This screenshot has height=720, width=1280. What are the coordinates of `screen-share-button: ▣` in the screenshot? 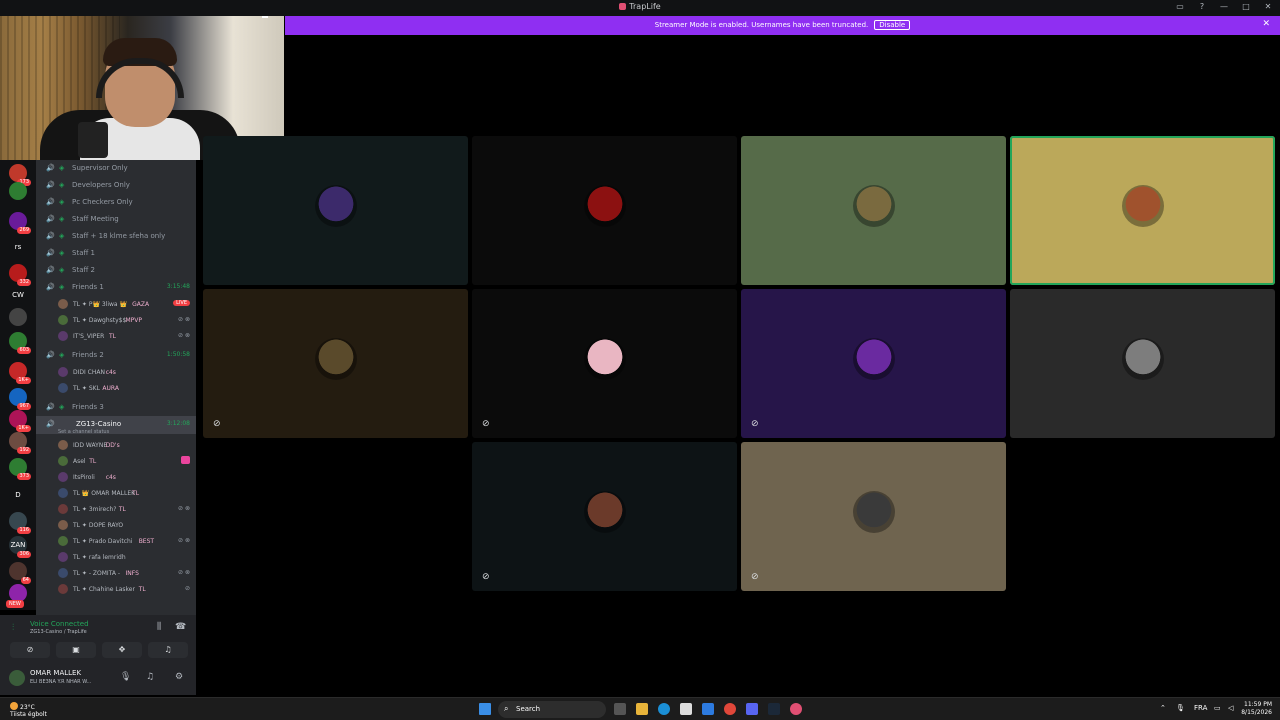 It's located at (76, 650).